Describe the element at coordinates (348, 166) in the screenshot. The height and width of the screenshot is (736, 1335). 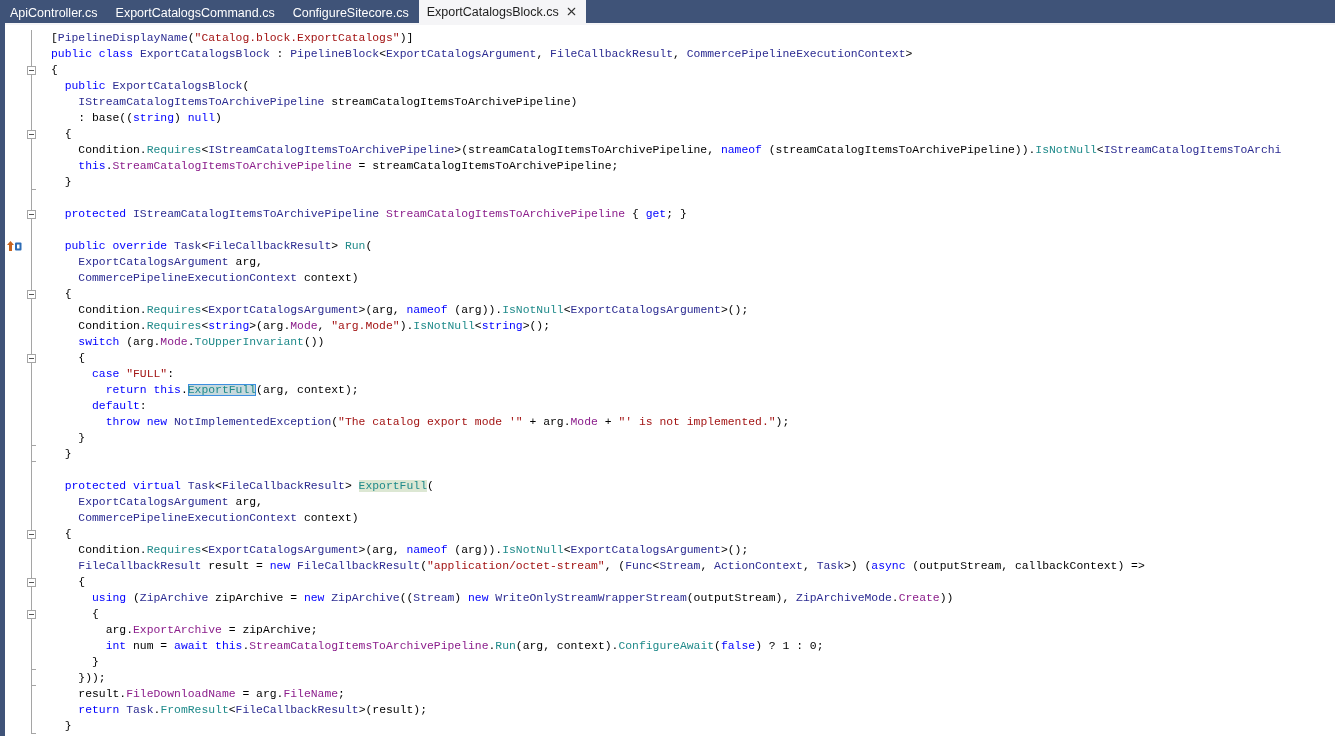
I see `code-line: this.StreamCatalogItemsToArchivePipeline = streamCatalogItemsToArchivePipeline;` at that location.